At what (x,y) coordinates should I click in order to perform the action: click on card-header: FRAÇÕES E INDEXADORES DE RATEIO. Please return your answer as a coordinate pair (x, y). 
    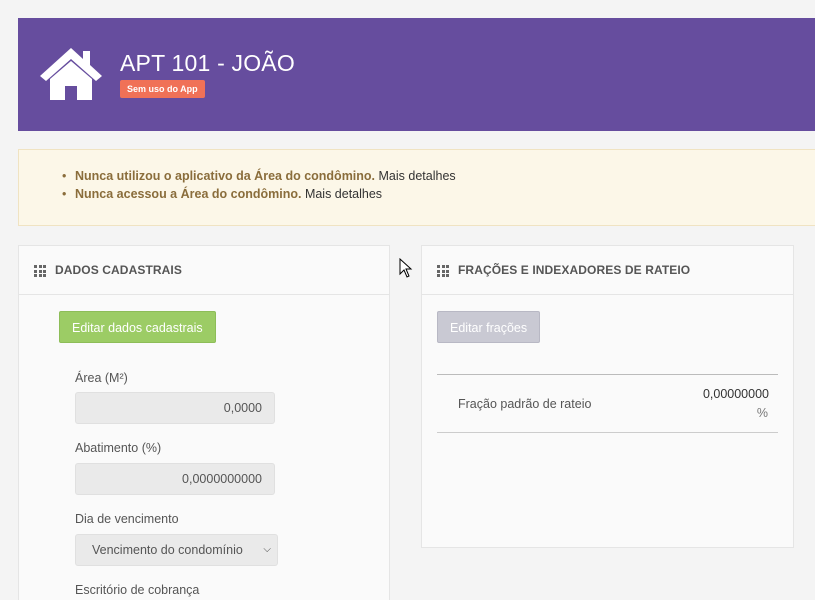
    Looking at the image, I should click on (607, 270).